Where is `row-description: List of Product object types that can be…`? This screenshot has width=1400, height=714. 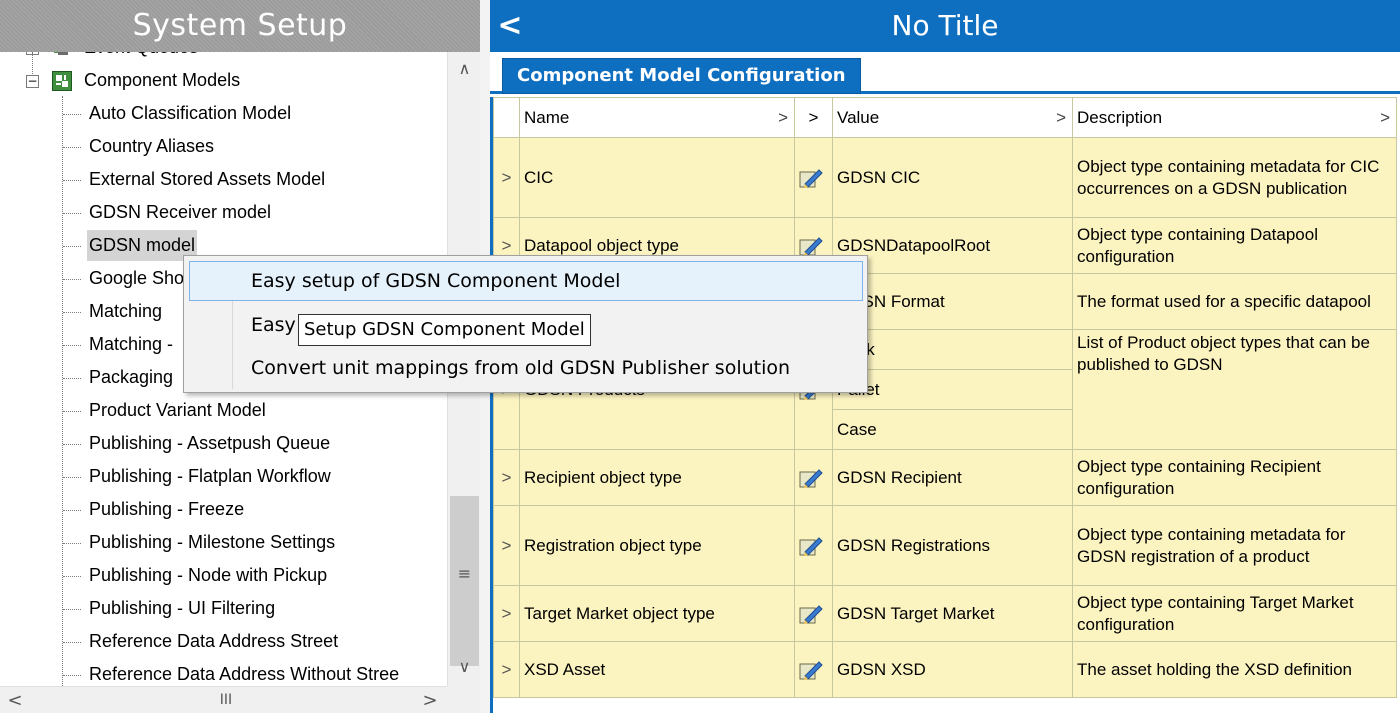
row-description: List of Product object types that can be… is located at coordinates (1234, 389).